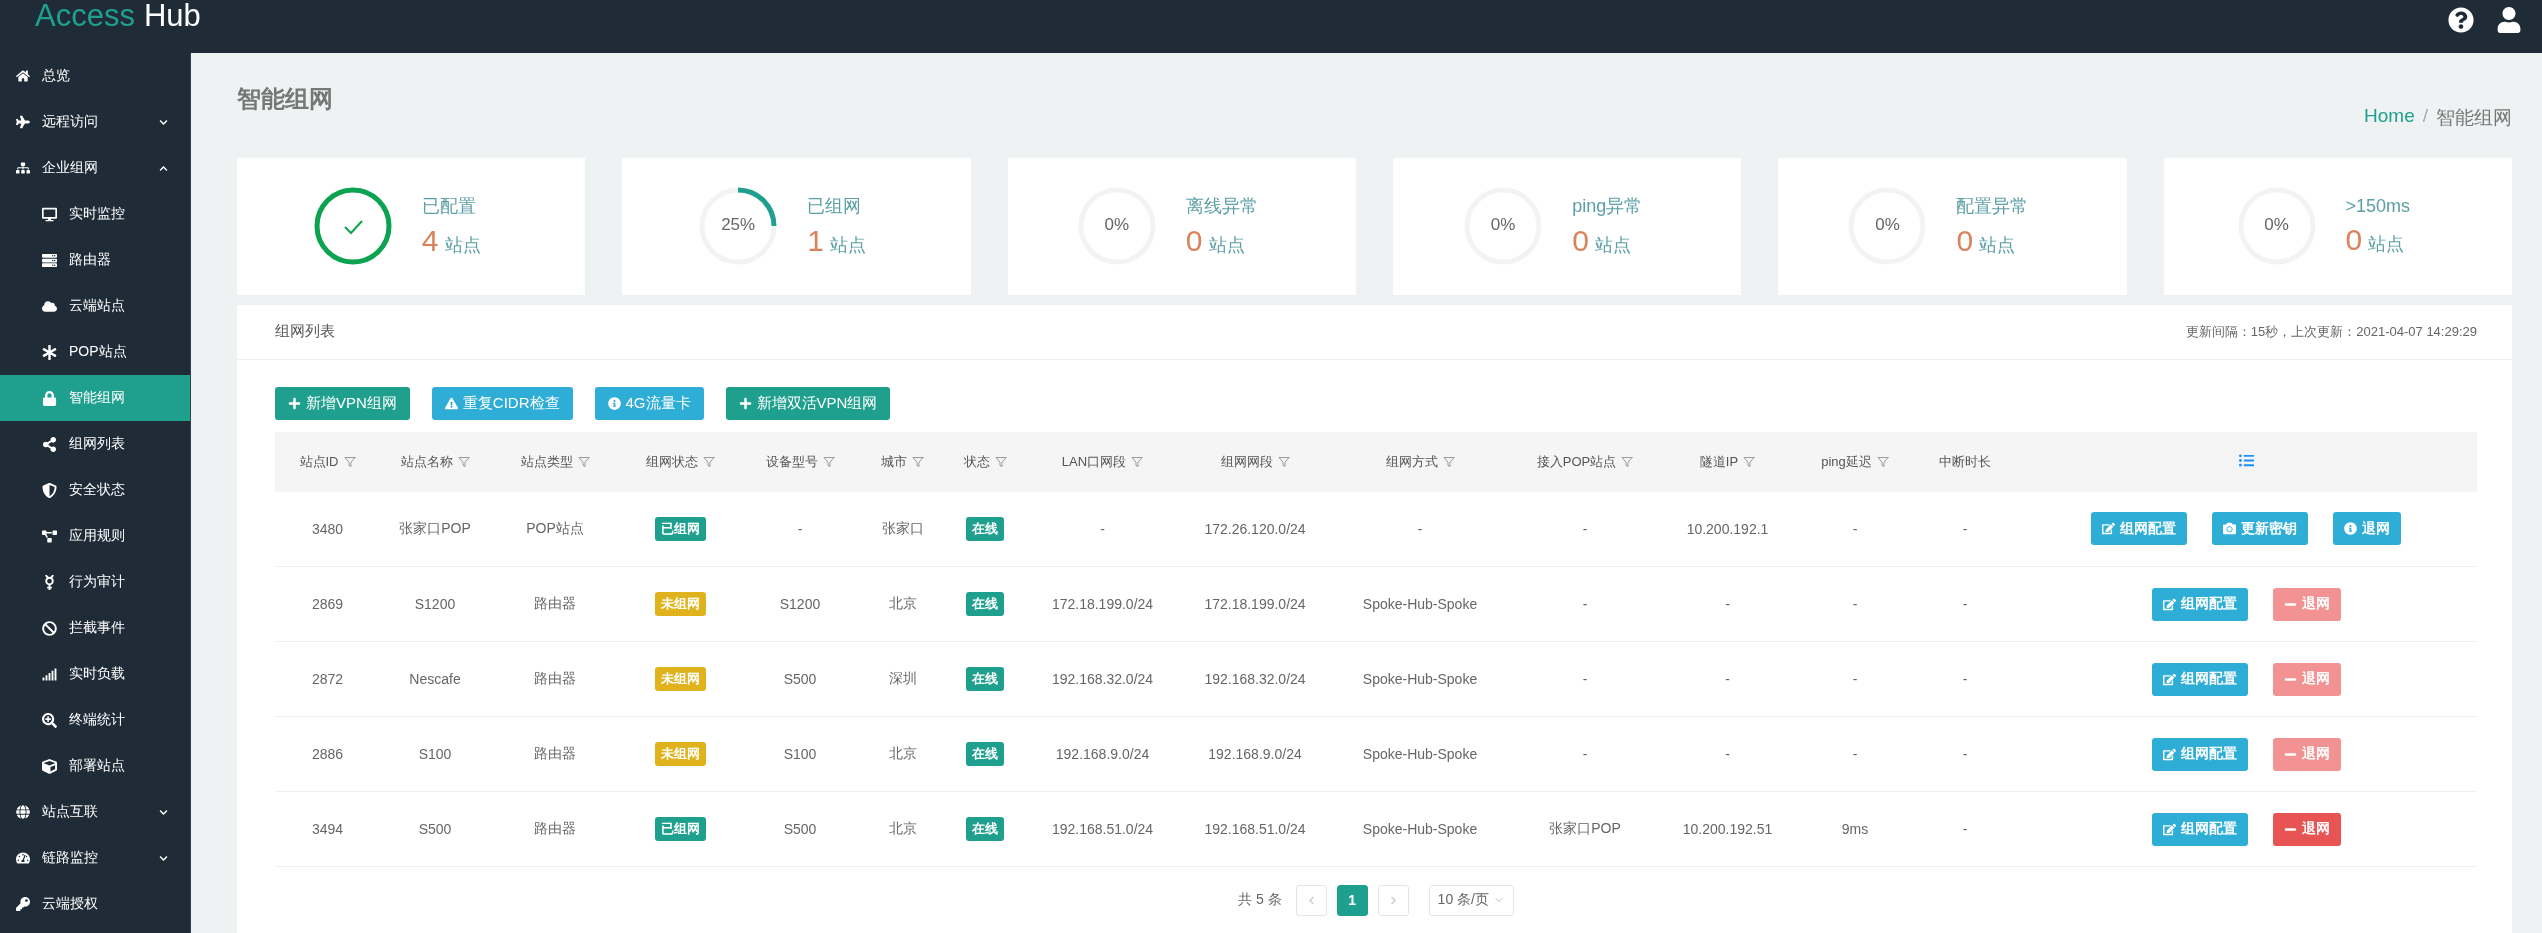  Describe the element at coordinates (1352, 900) in the screenshot. I see `page-button: 1` at that location.